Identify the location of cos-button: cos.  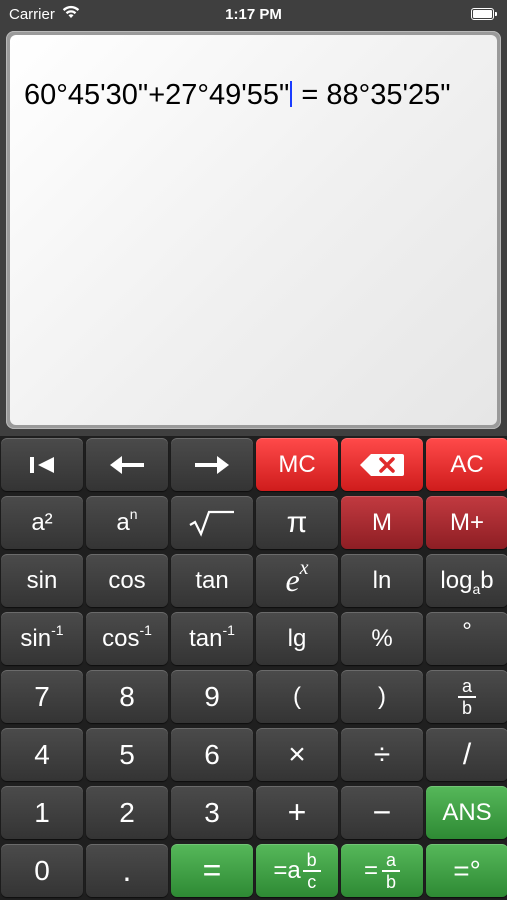
(127, 580).